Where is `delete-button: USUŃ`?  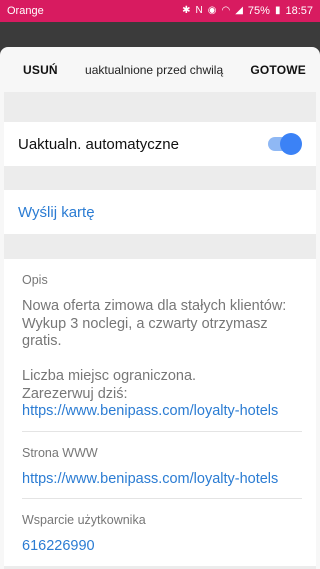
delete-button: USUŃ is located at coordinates (40, 70).